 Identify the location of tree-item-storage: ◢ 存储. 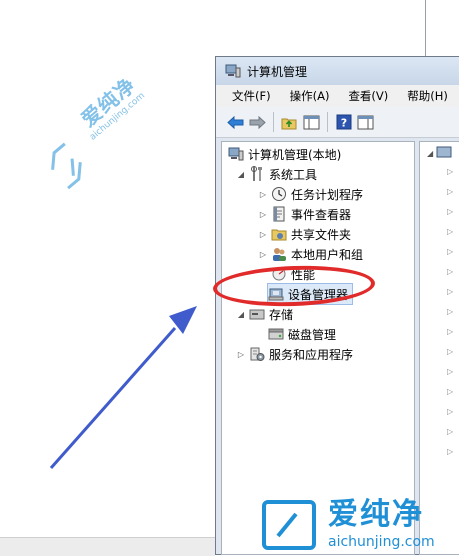
(264, 314).